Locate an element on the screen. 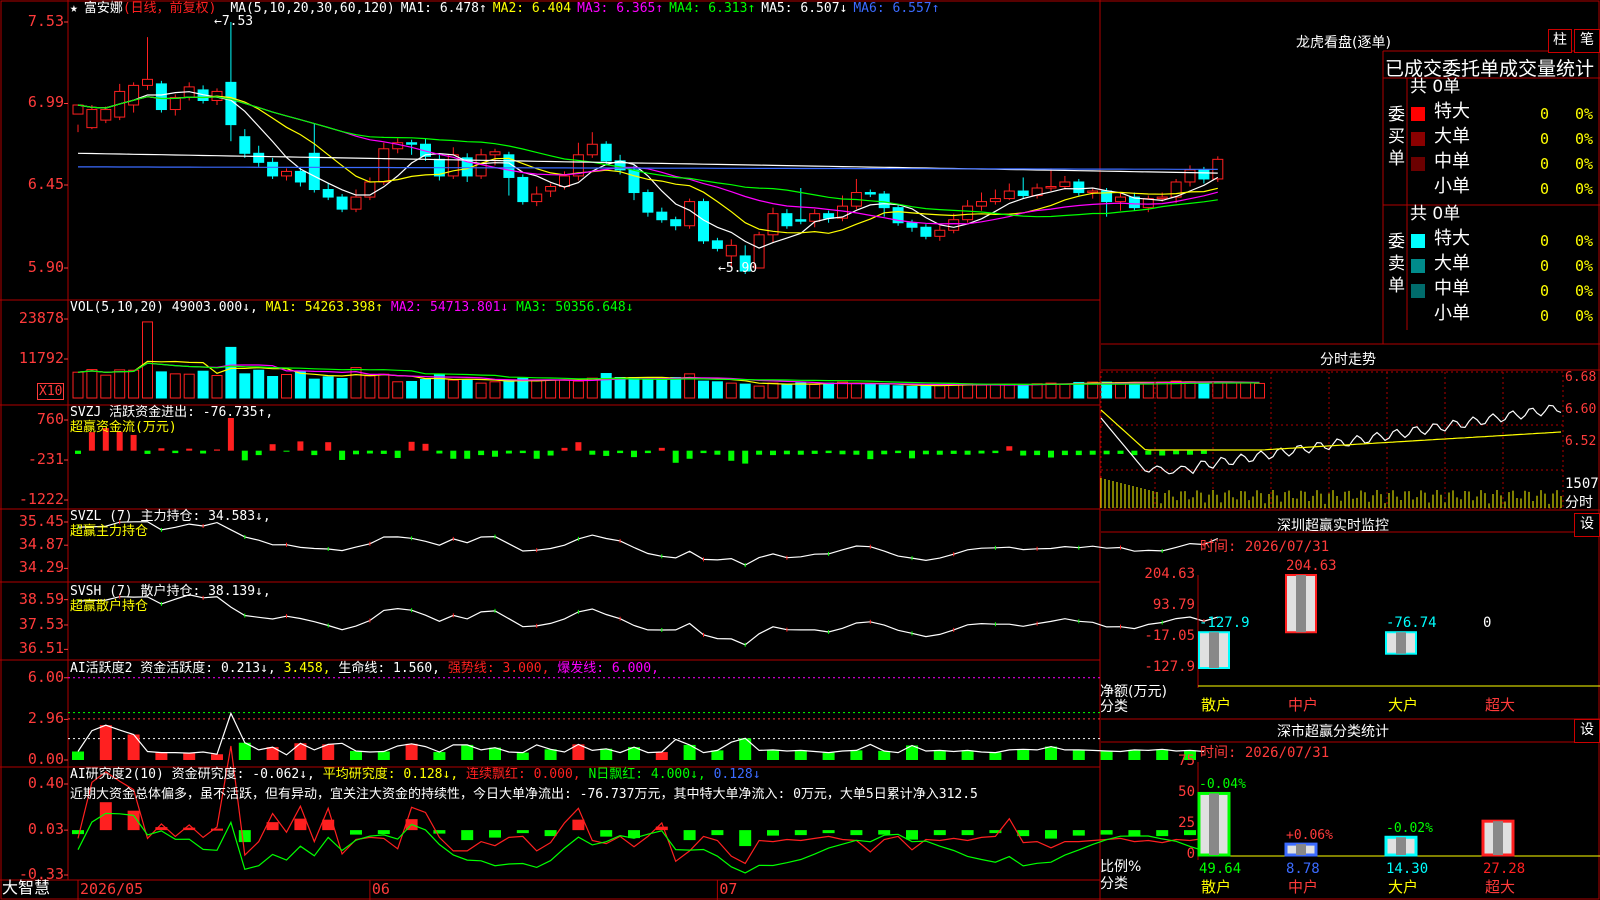 Image resolution: width=1600 pixels, height=900 pixels. svsh-panel-subtitle: 超赢散户持仓 is located at coordinates (109, 606).